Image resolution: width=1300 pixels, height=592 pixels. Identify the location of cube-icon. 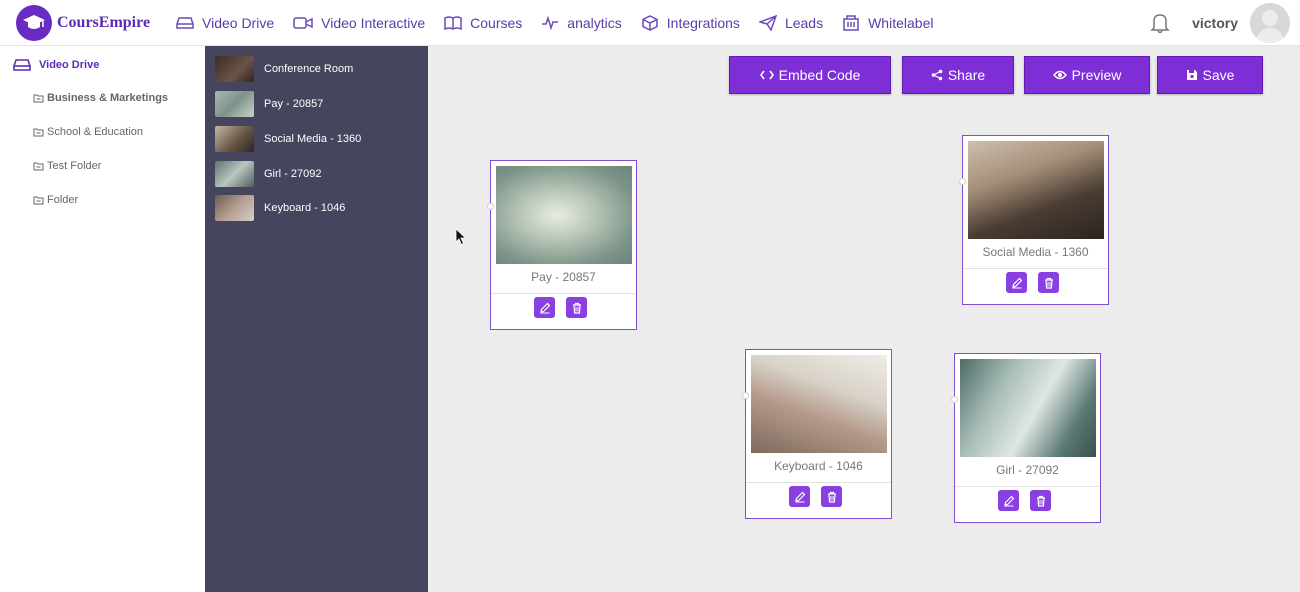
(650, 22).